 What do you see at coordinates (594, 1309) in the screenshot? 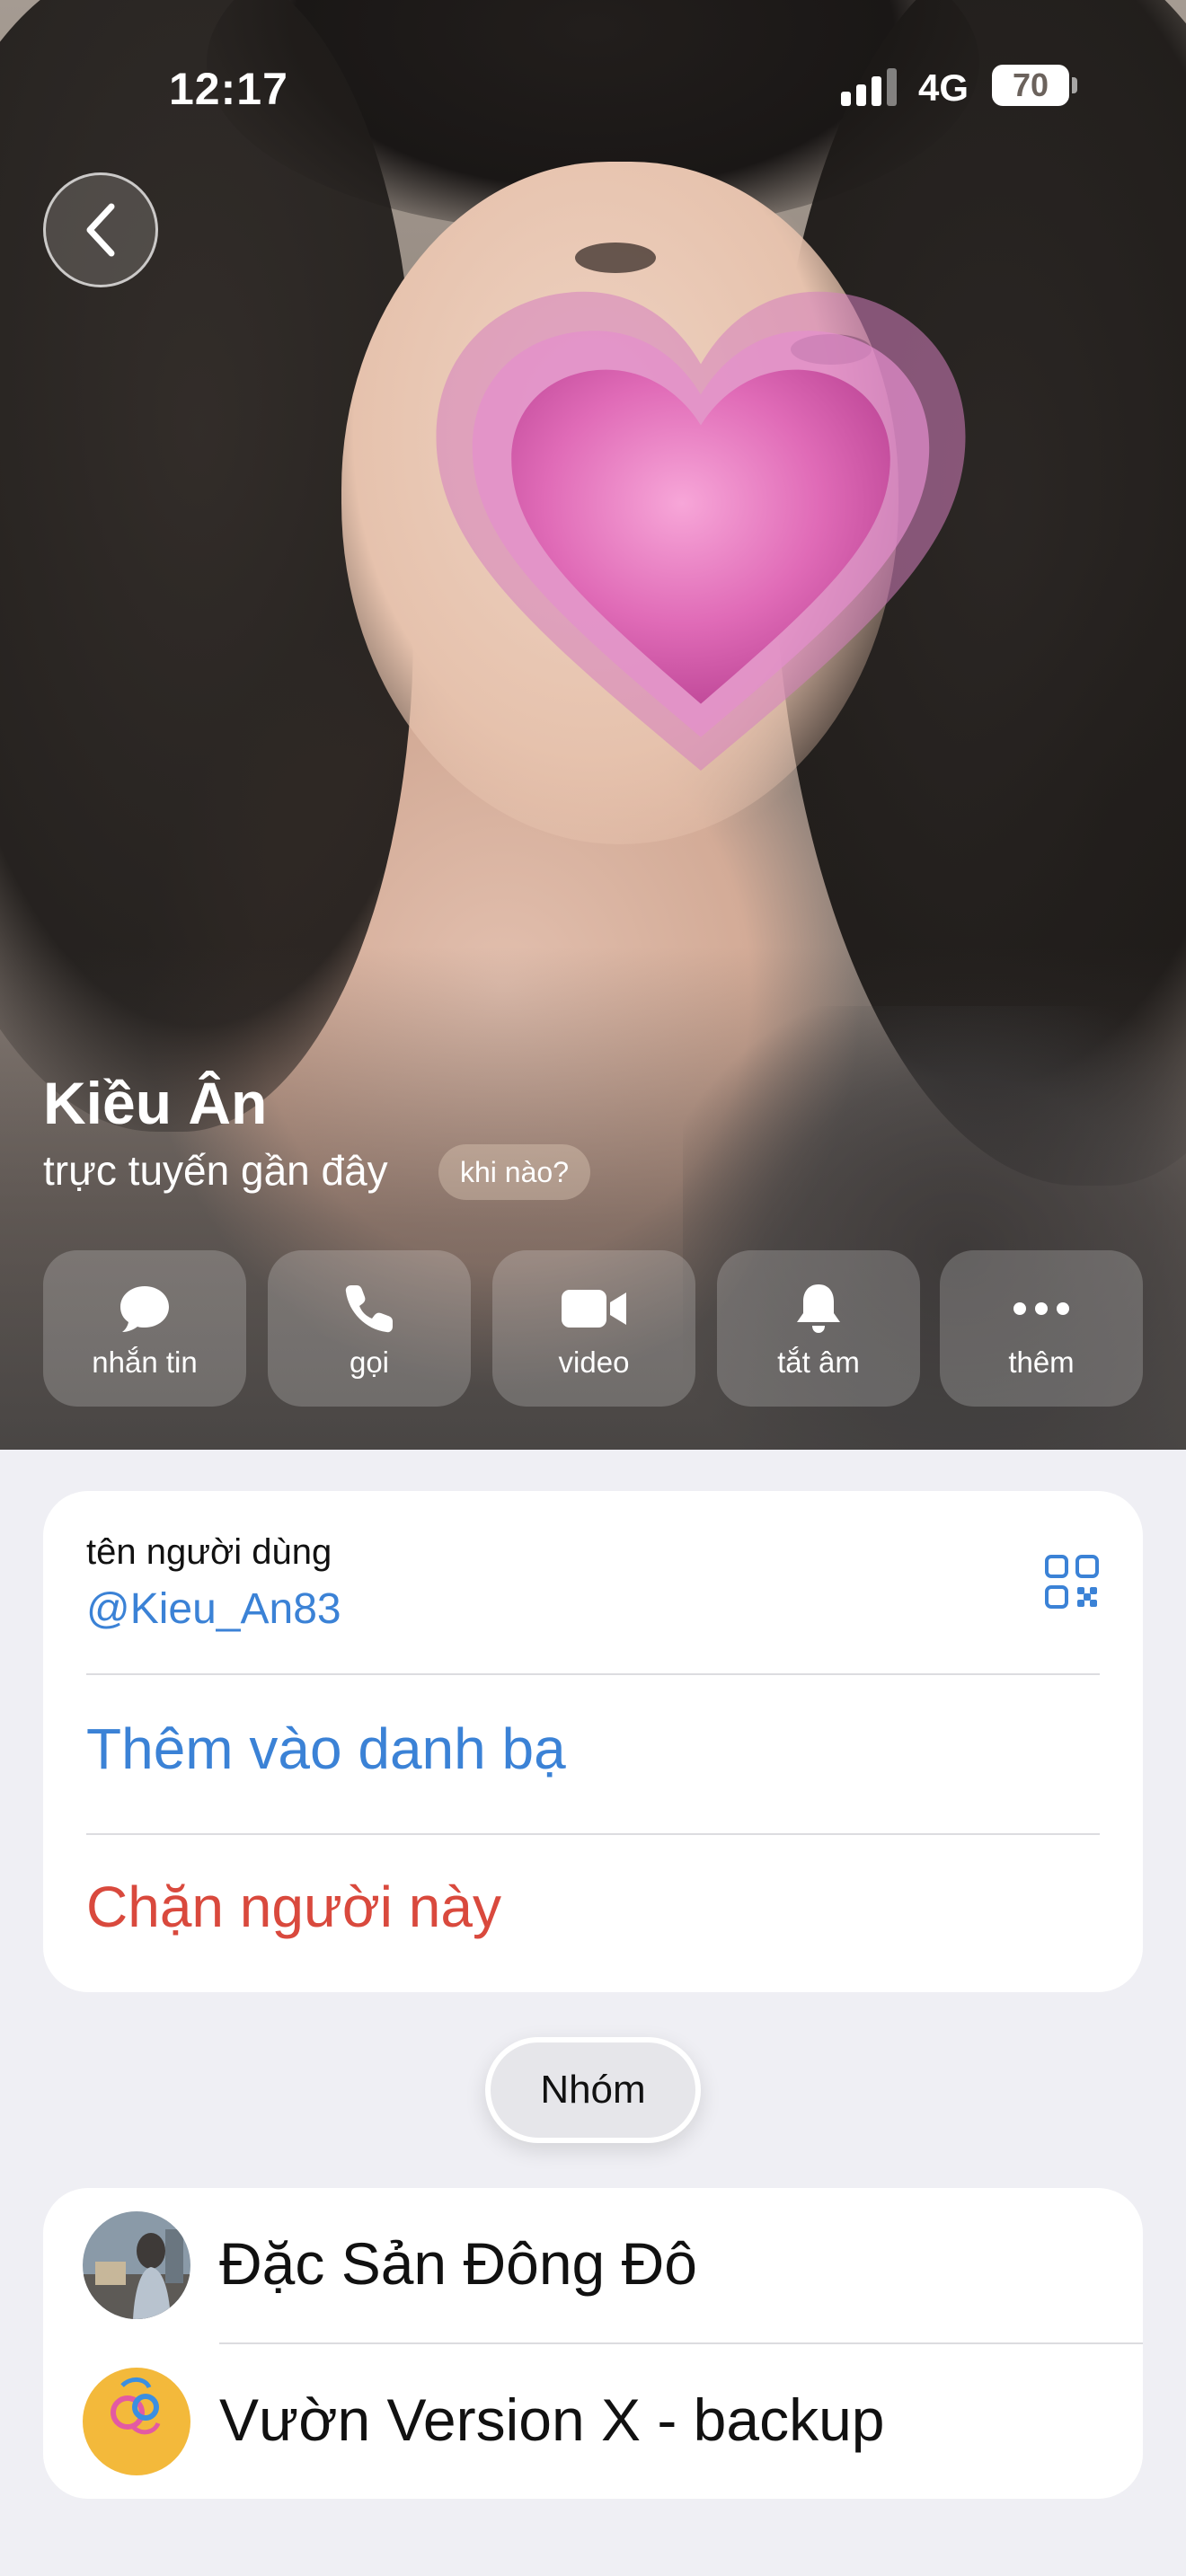
I see `video-camera-icon` at bounding box center [594, 1309].